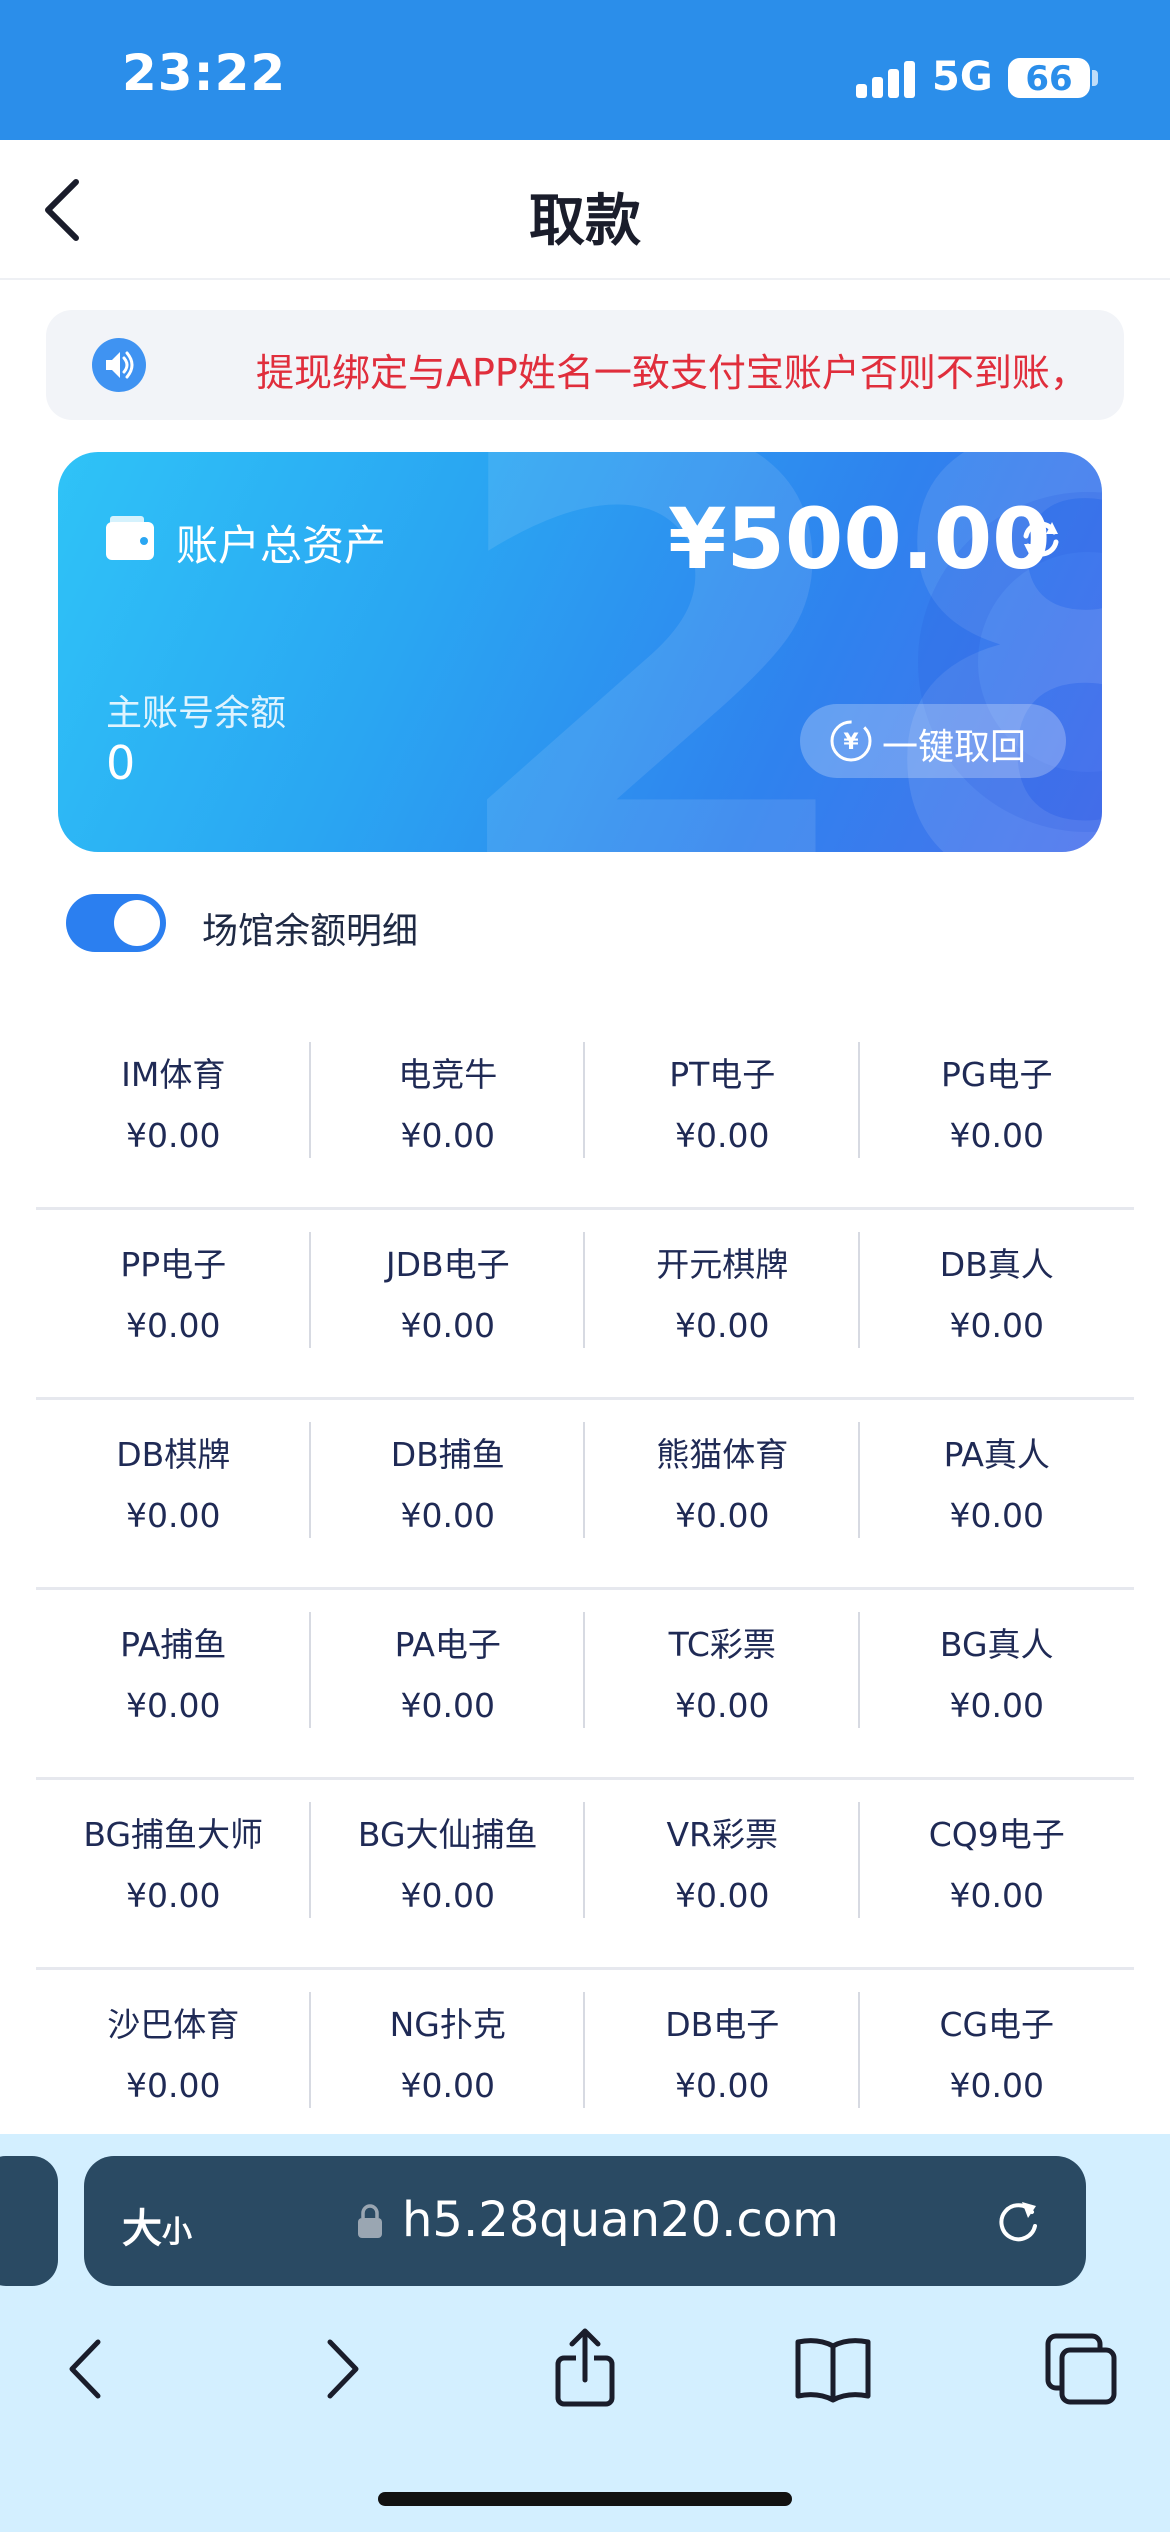  I want to click on total-assets-label: 账户总资产, so click(281, 545).